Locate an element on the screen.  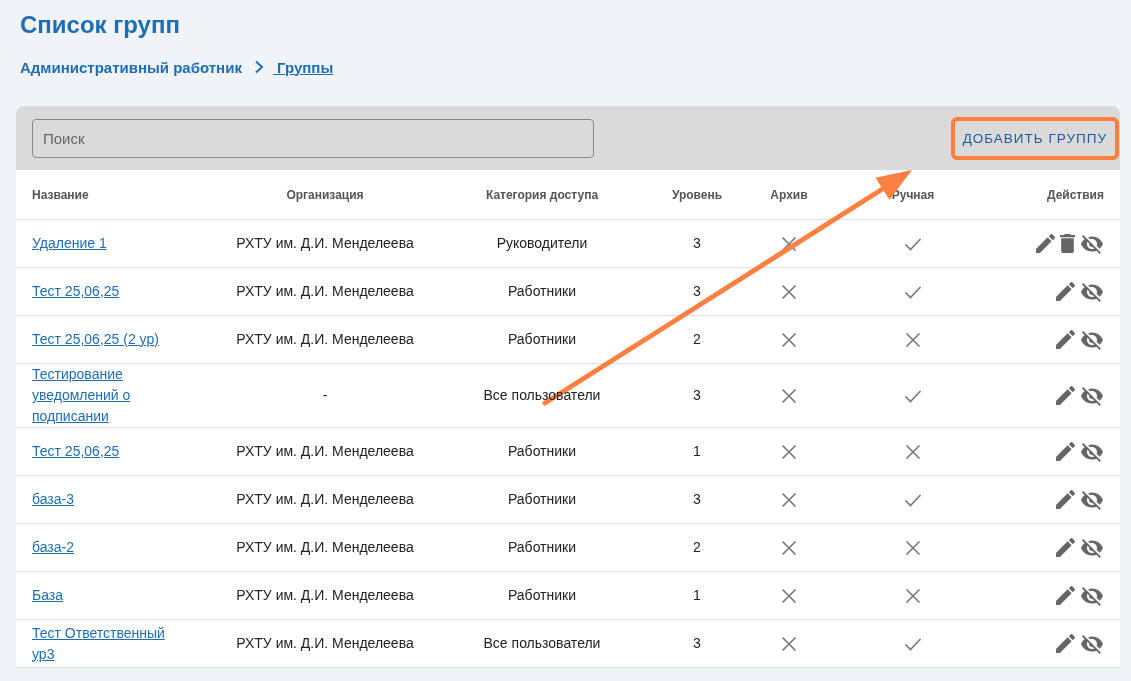
search-field: Поиск is located at coordinates (313, 138).